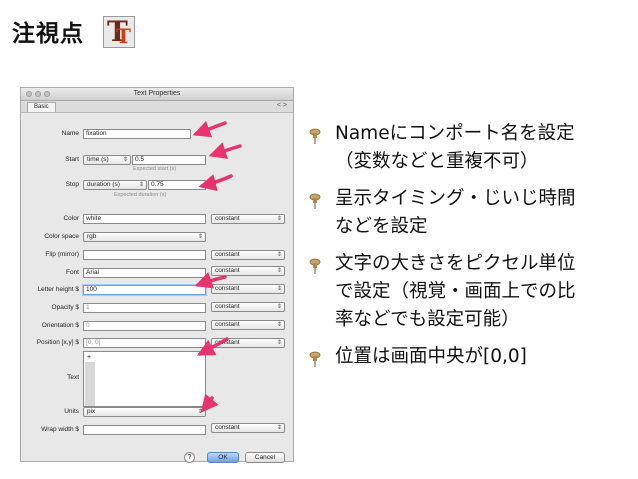  I want to click on cancel-button: Cancel, so click(265, 457).